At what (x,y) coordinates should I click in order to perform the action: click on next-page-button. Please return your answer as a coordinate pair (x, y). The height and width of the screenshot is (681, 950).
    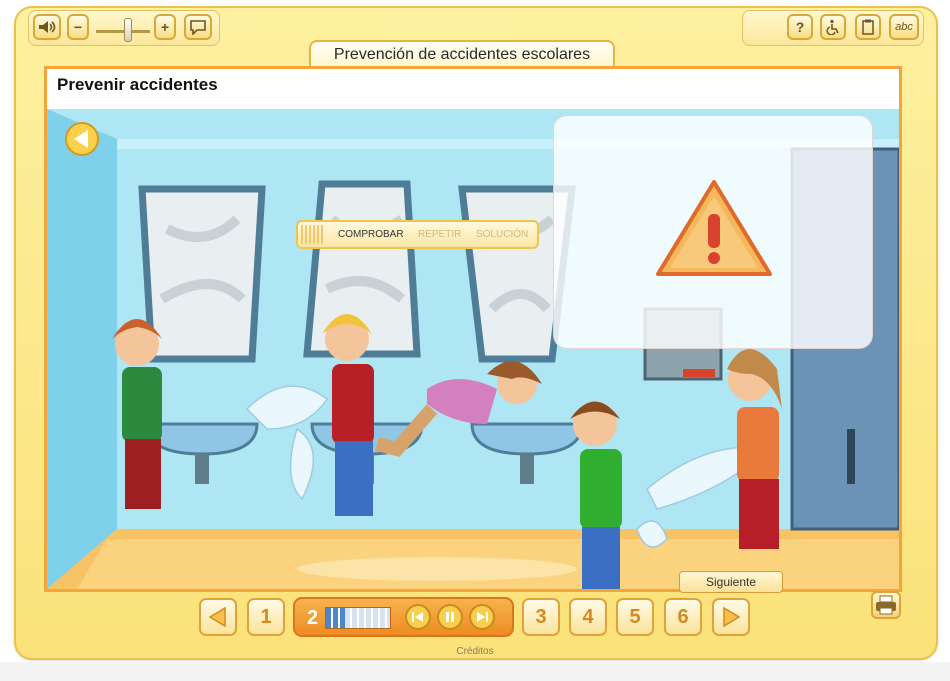
    Looking at the image, I should click on (731, 617).